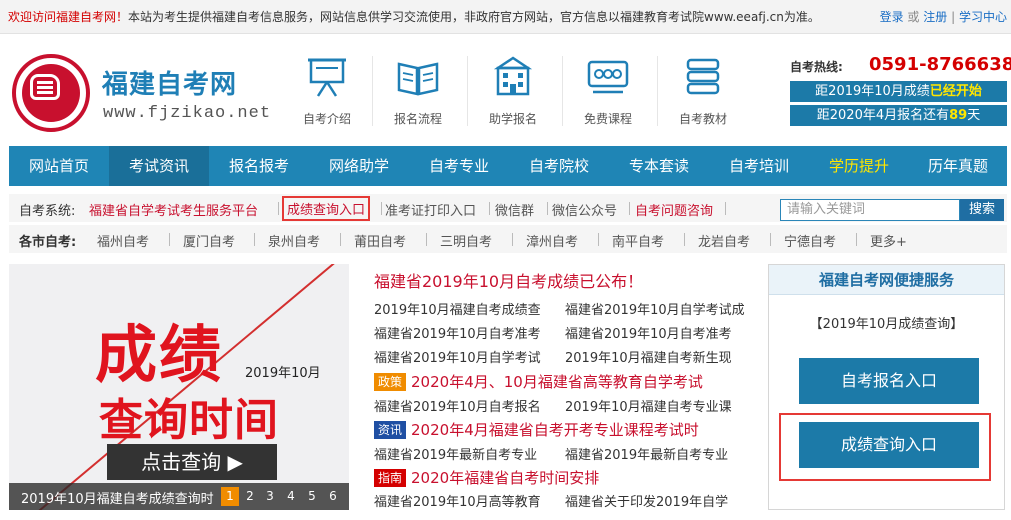 The image size is (1011, 520). I want to click on news-item: 福建省2019年10月高等教育, so click(466, 500).